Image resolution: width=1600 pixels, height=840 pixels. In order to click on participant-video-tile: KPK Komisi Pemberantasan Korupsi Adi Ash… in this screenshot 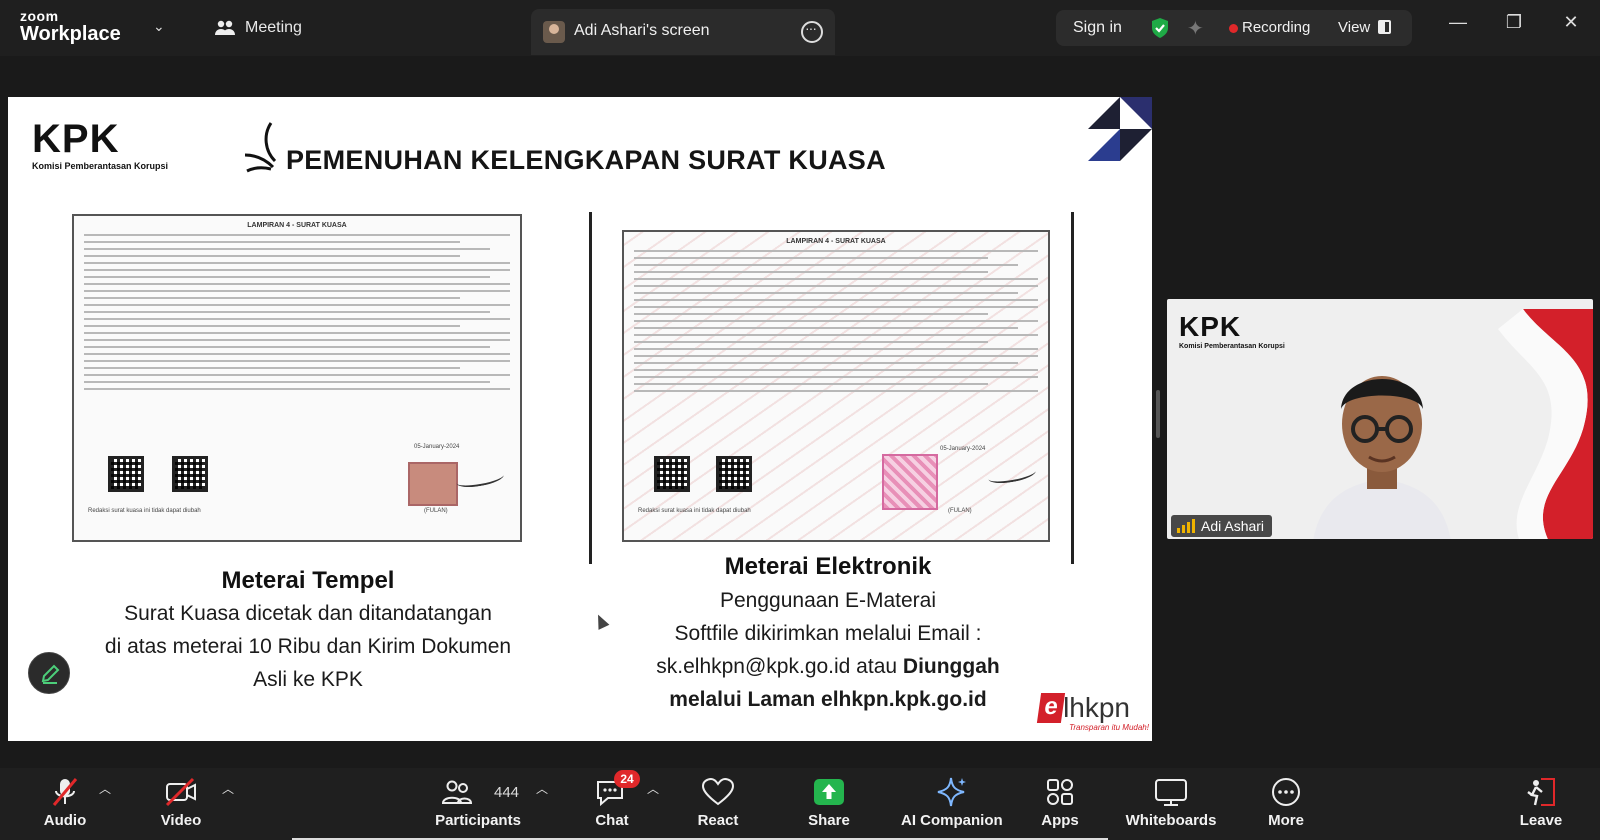, I will do `click(1380, 419)`.